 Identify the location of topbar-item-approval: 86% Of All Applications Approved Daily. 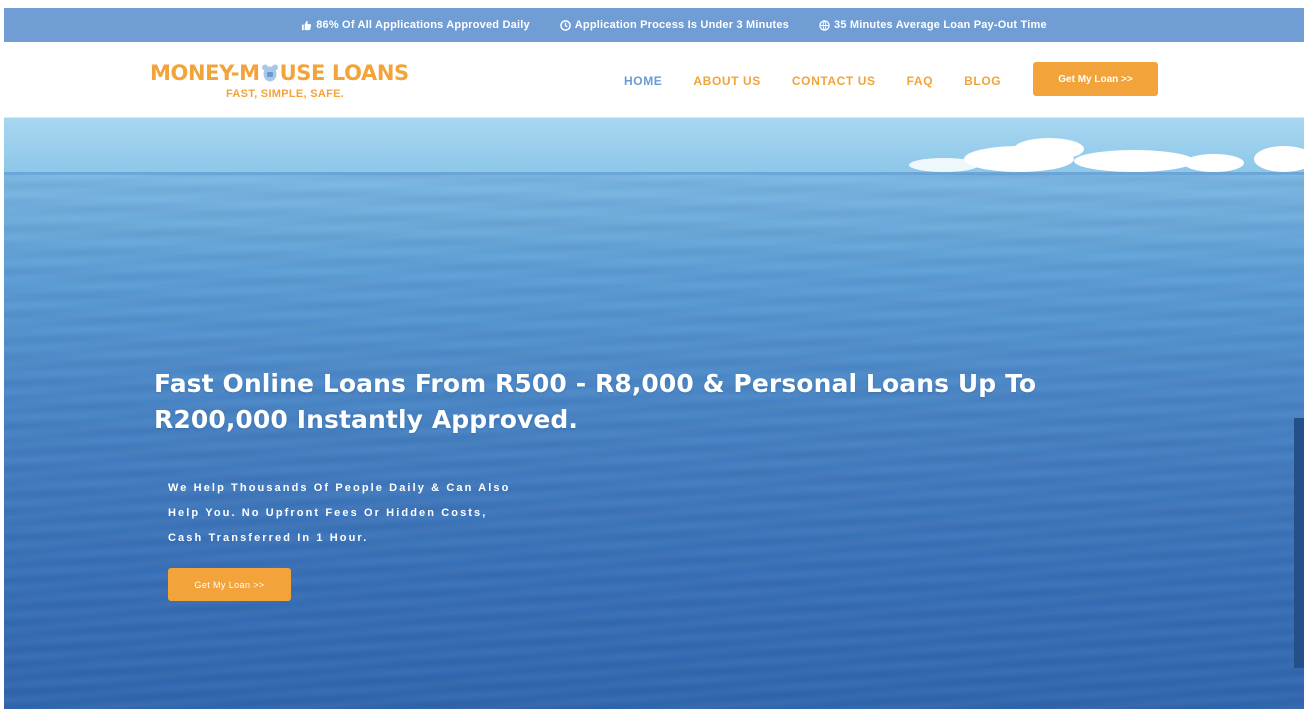
(415, 25).